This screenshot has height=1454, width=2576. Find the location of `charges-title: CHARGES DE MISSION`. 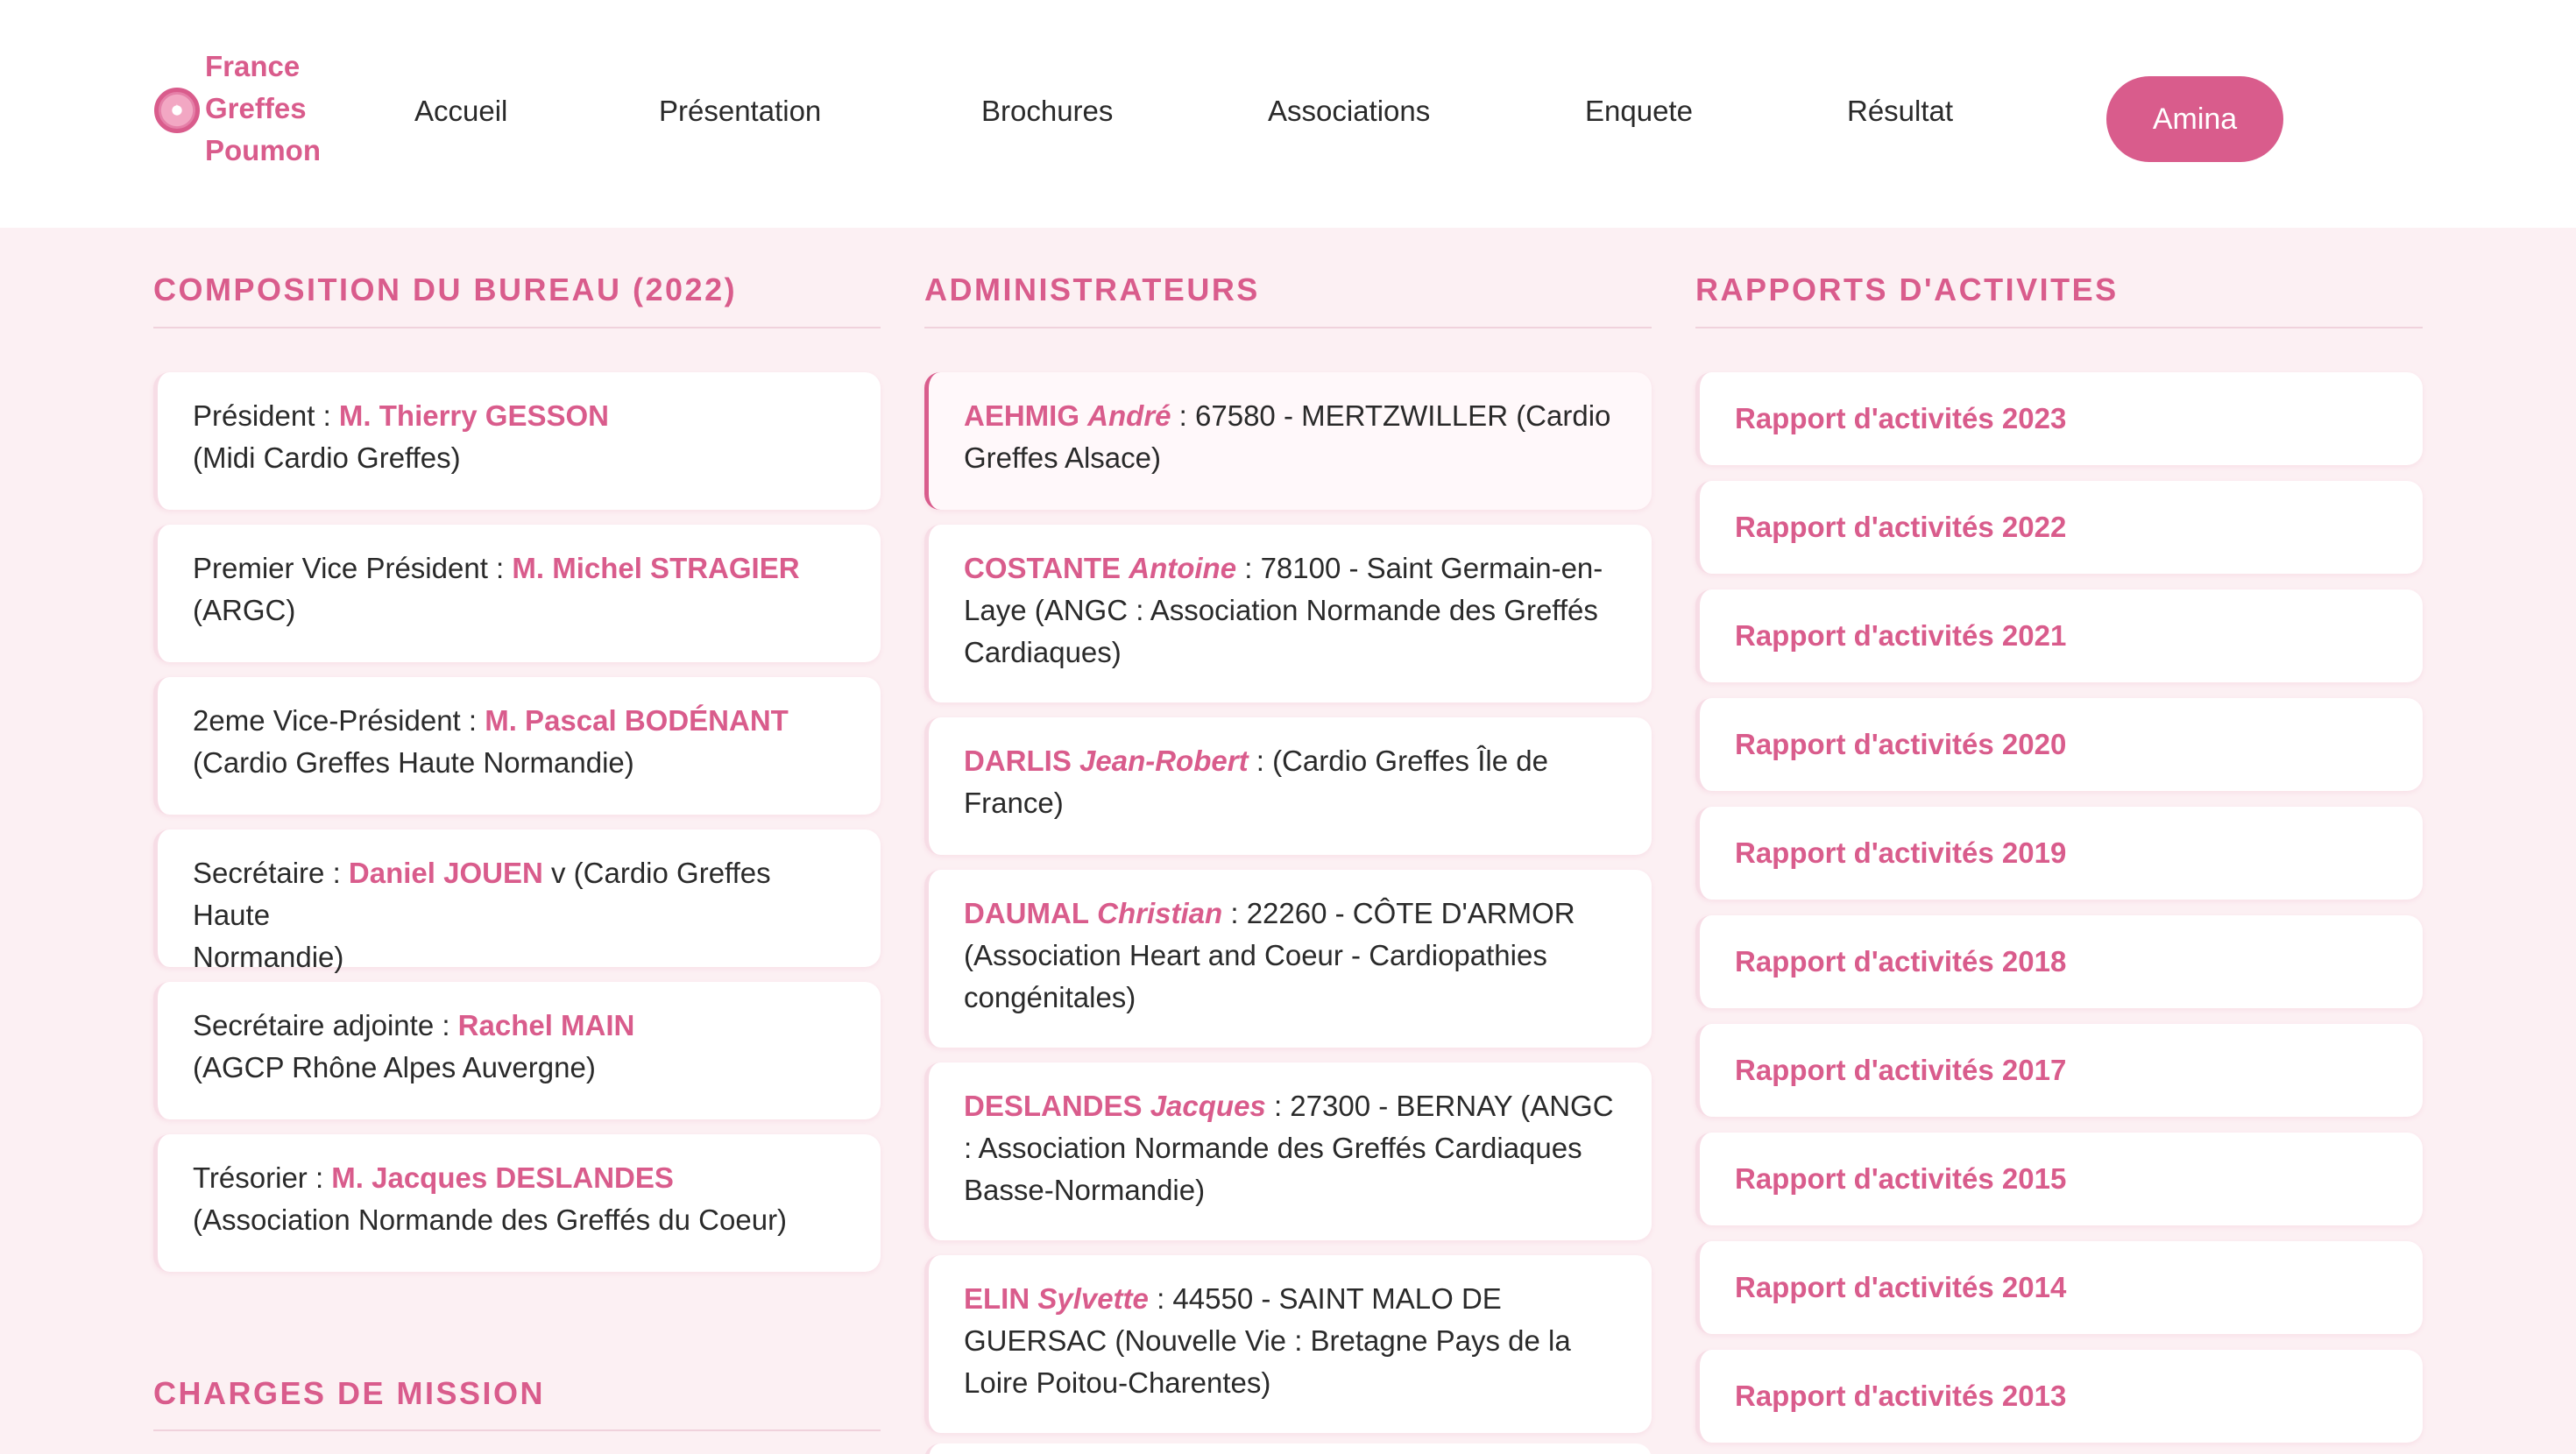

charges-title: CHARGES DE MISSION is located at coordinates (517, 1377).